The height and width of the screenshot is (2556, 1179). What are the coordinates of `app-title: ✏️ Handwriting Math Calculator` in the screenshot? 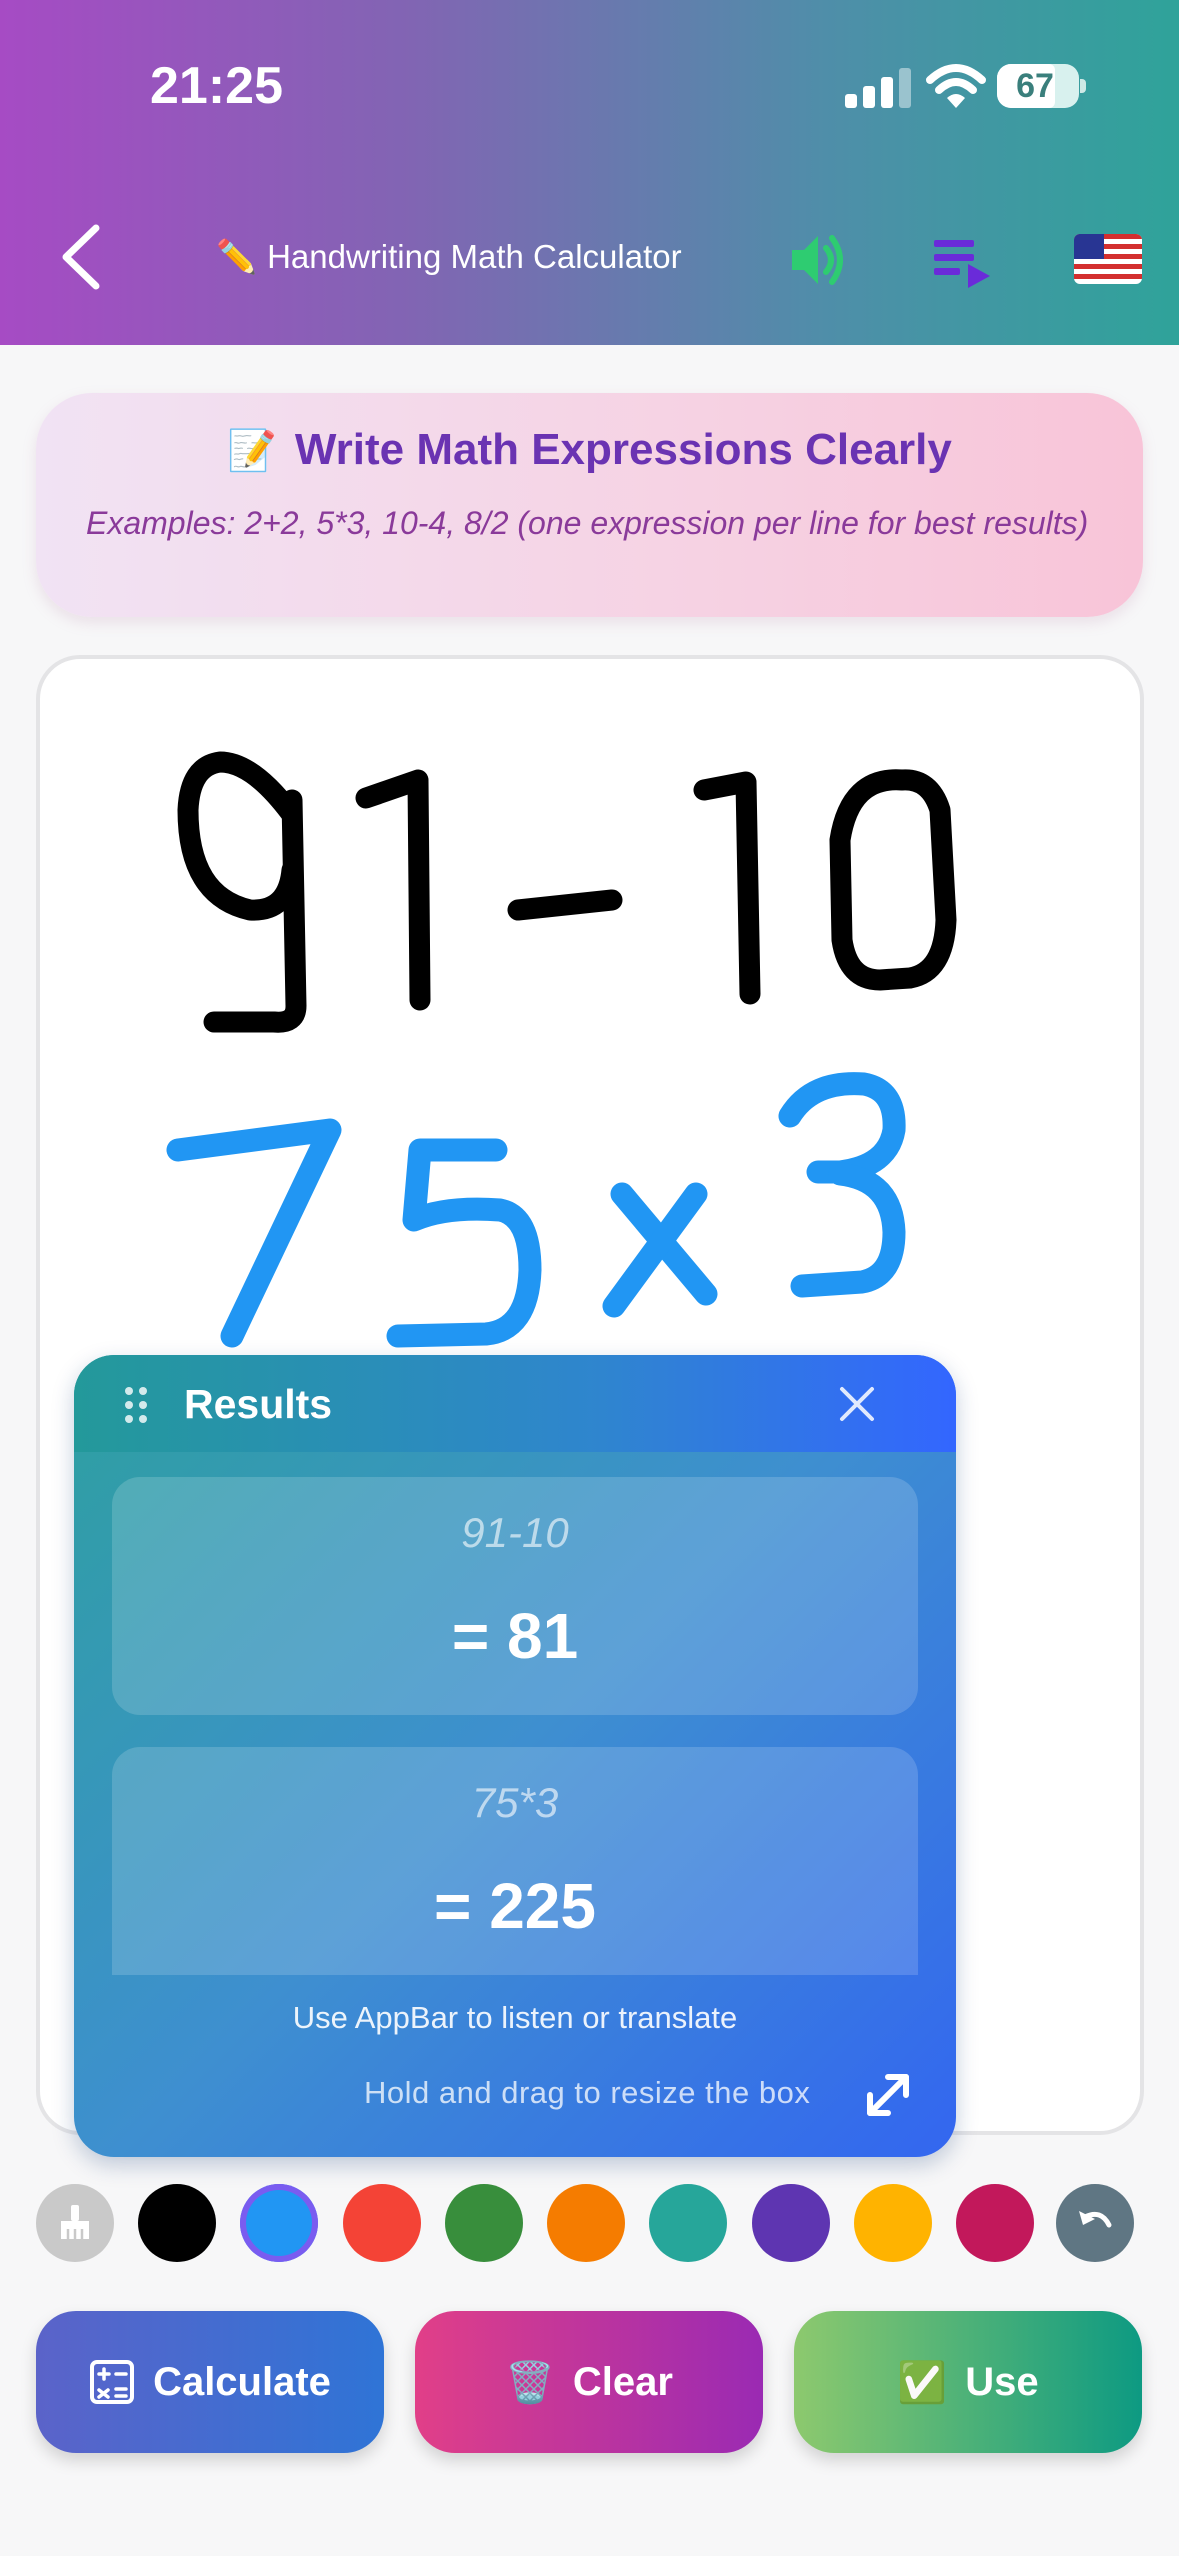 It's located at (449, 257).